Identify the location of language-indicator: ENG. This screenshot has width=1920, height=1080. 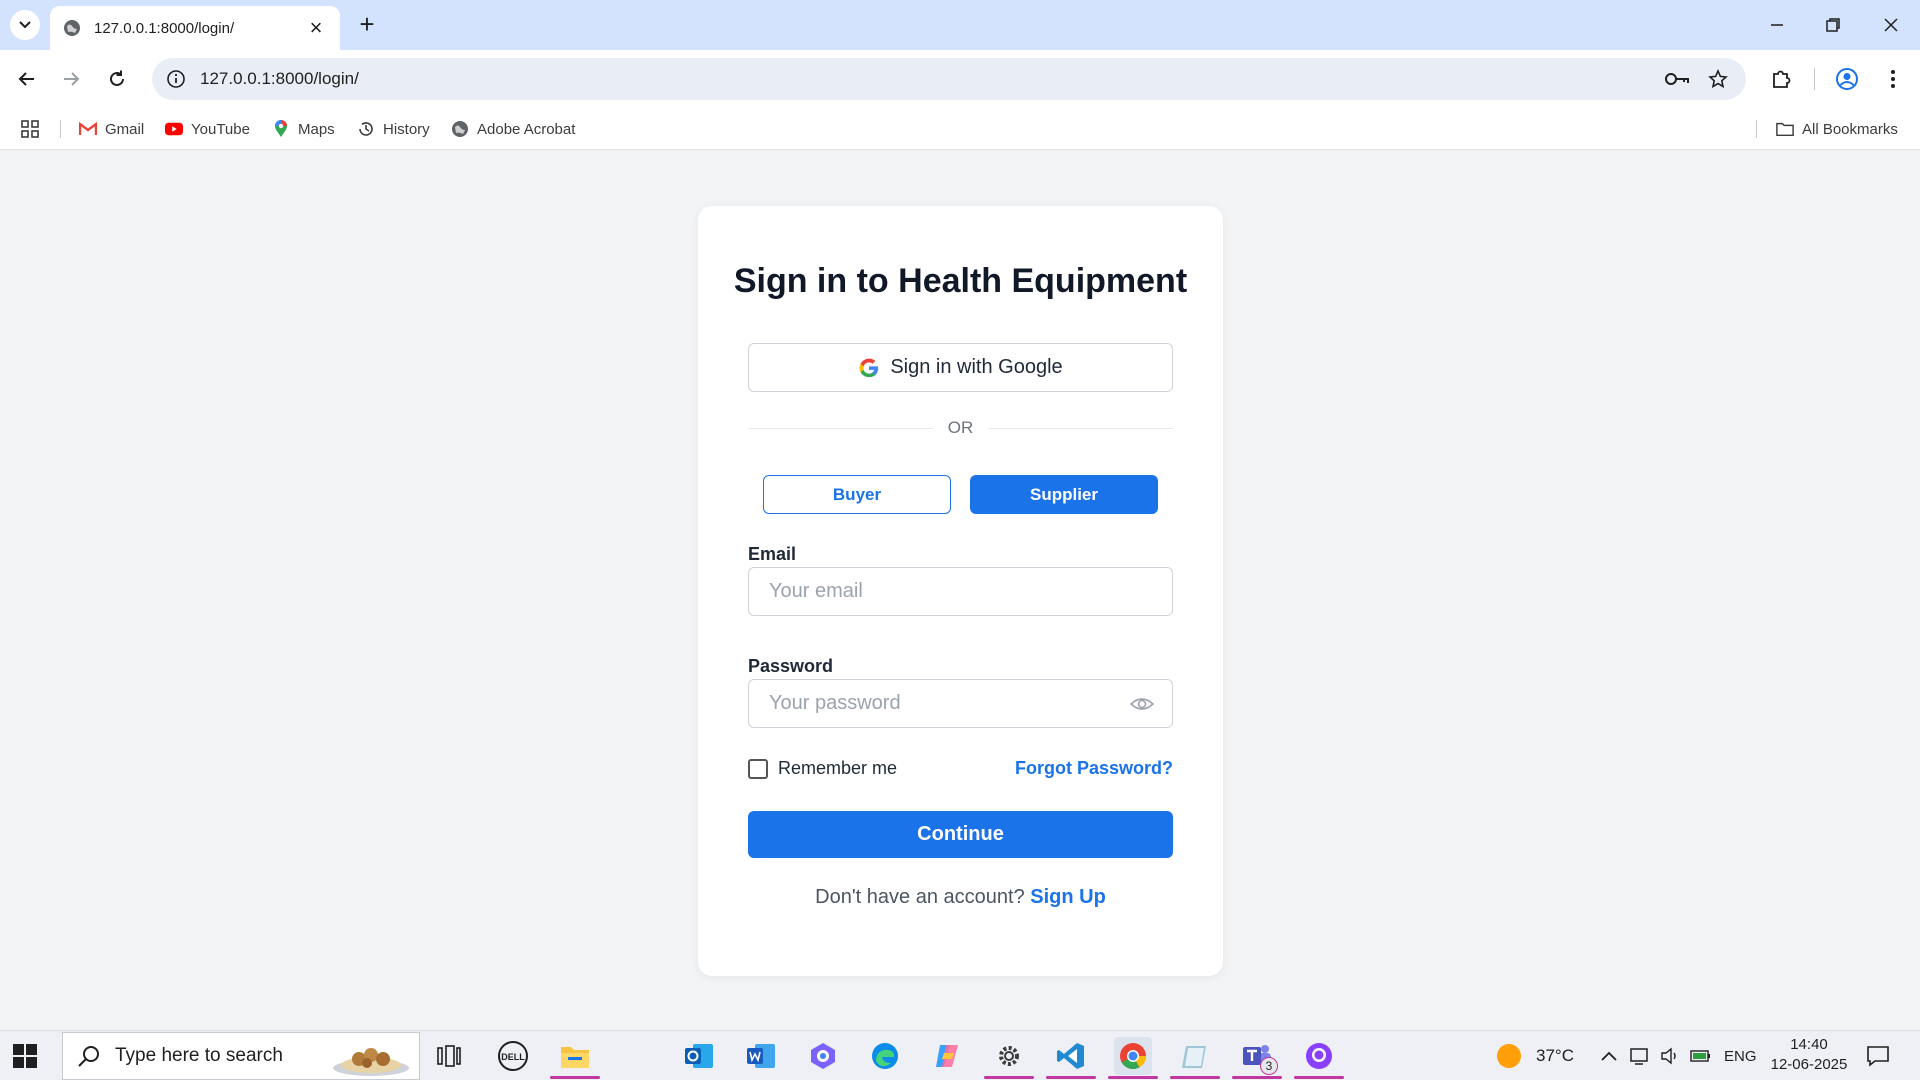
(1740, 1055).